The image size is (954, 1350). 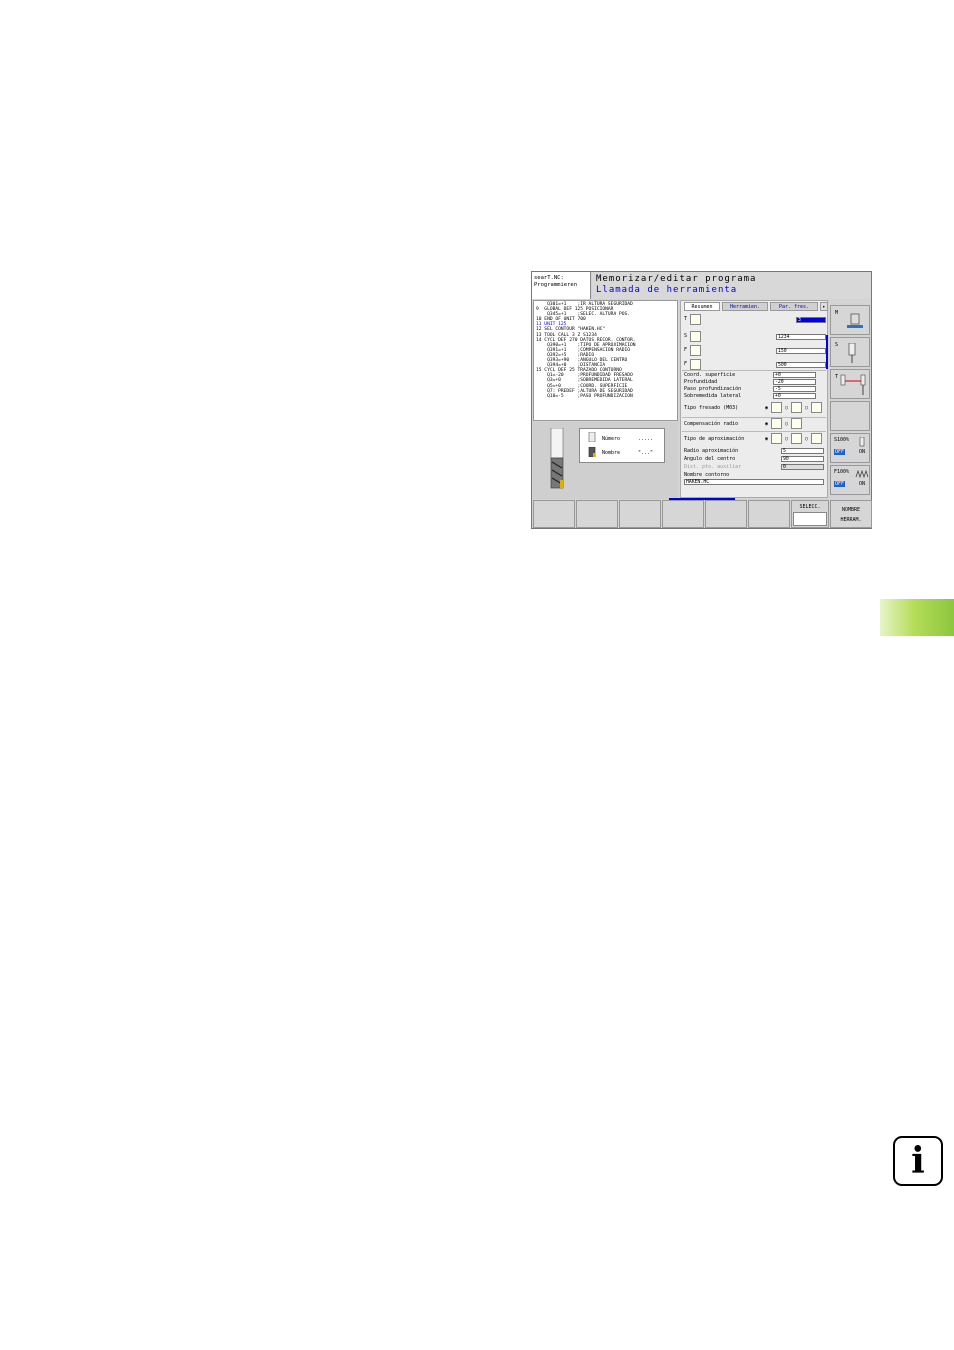 What do you see at coordinates (711, 451) in the screenshot?
I see `radio-aprox-label: Radio aproximación` at bounding box center [711, 451].